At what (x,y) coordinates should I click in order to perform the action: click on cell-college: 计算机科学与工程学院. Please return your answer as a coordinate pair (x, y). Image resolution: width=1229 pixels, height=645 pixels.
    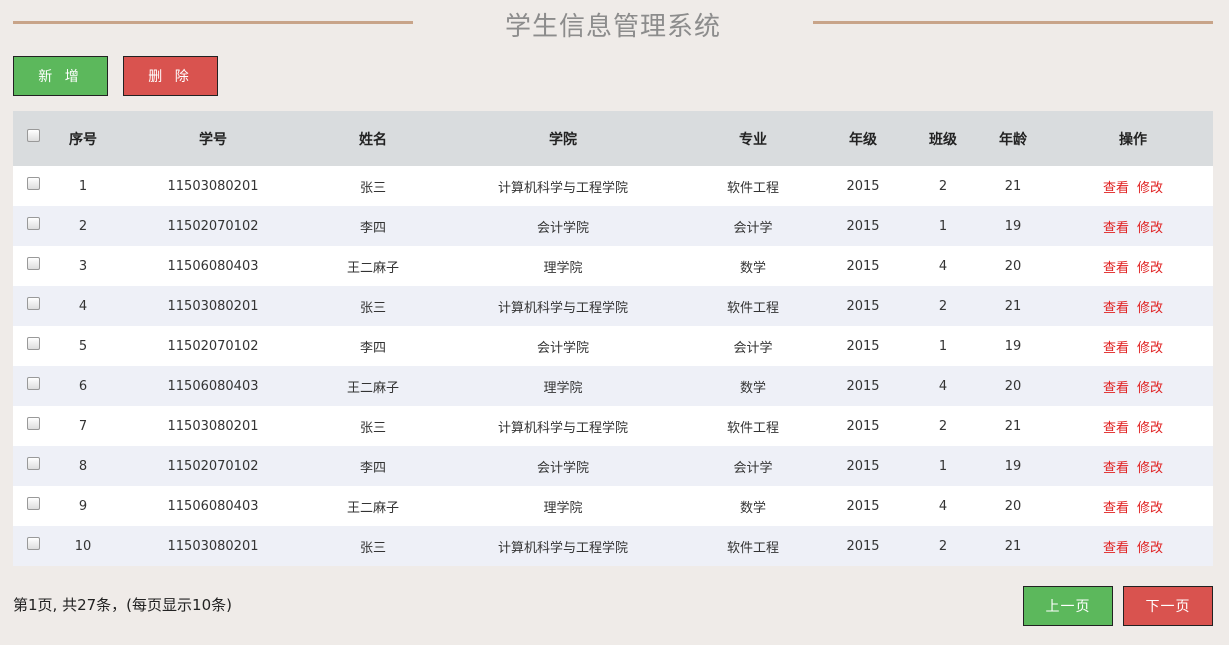
    Looking at the image, I should click on (562, 308).